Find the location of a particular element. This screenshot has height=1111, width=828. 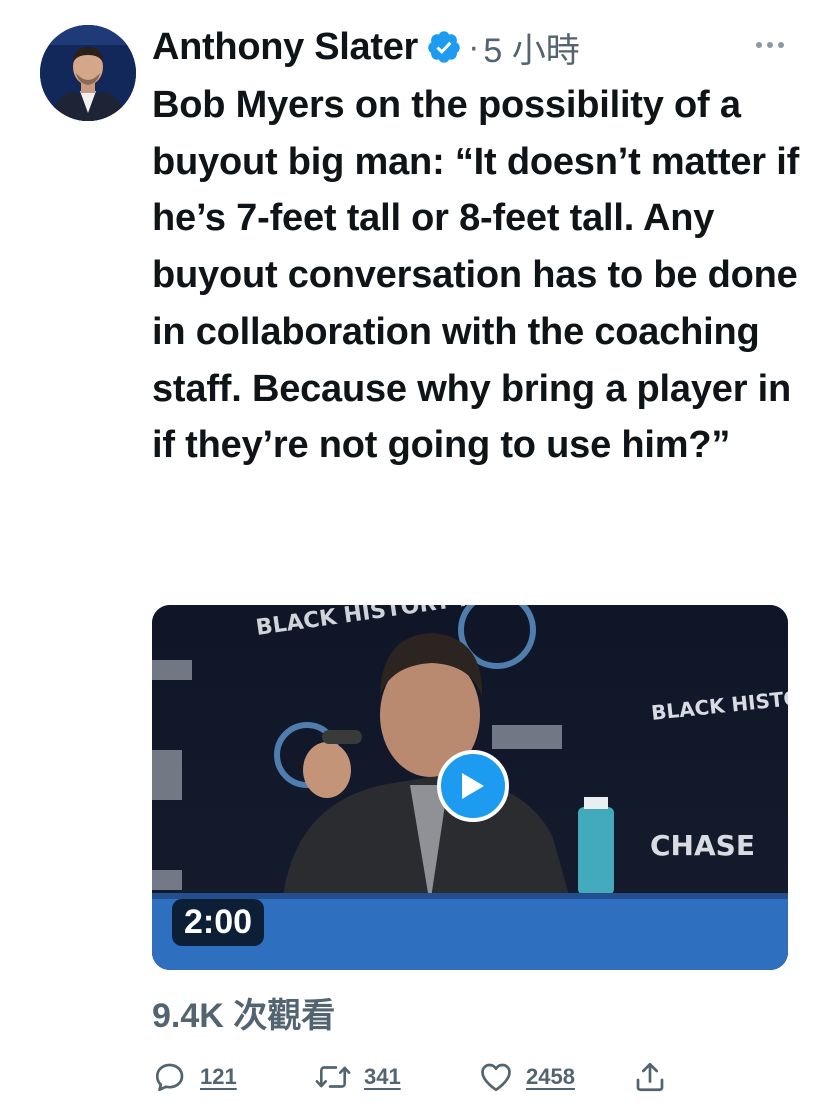

share-button is located at coordinates (650, 1077).